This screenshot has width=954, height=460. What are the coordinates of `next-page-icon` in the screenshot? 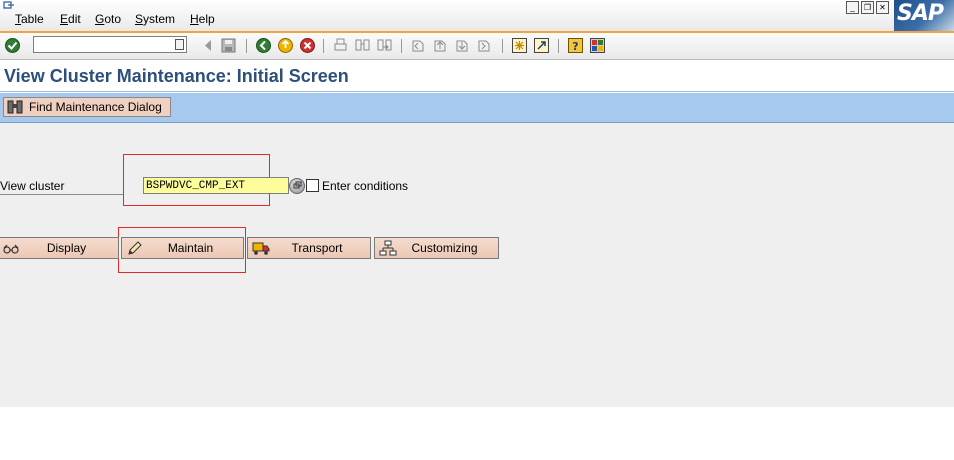 It's located at (462, 45).